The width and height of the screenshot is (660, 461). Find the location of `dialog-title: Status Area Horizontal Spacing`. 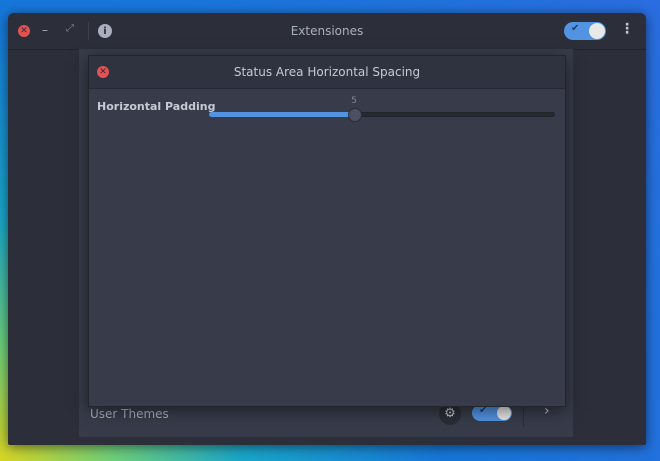

dialog-title: Status Area Horizontal Spacing is located at coordinates (327, 72).